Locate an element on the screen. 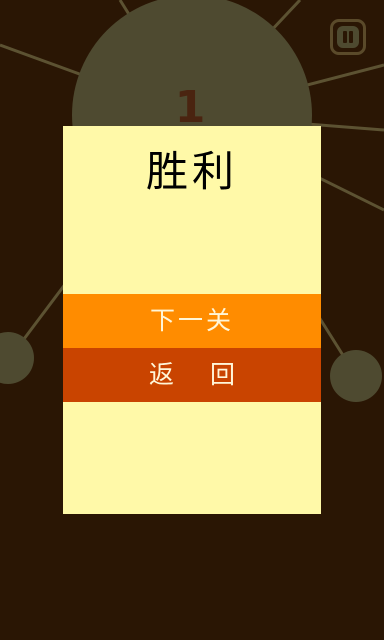 The width and height of the screenshot is (384, 640). pause-icon is located at coordinates (348, 37).